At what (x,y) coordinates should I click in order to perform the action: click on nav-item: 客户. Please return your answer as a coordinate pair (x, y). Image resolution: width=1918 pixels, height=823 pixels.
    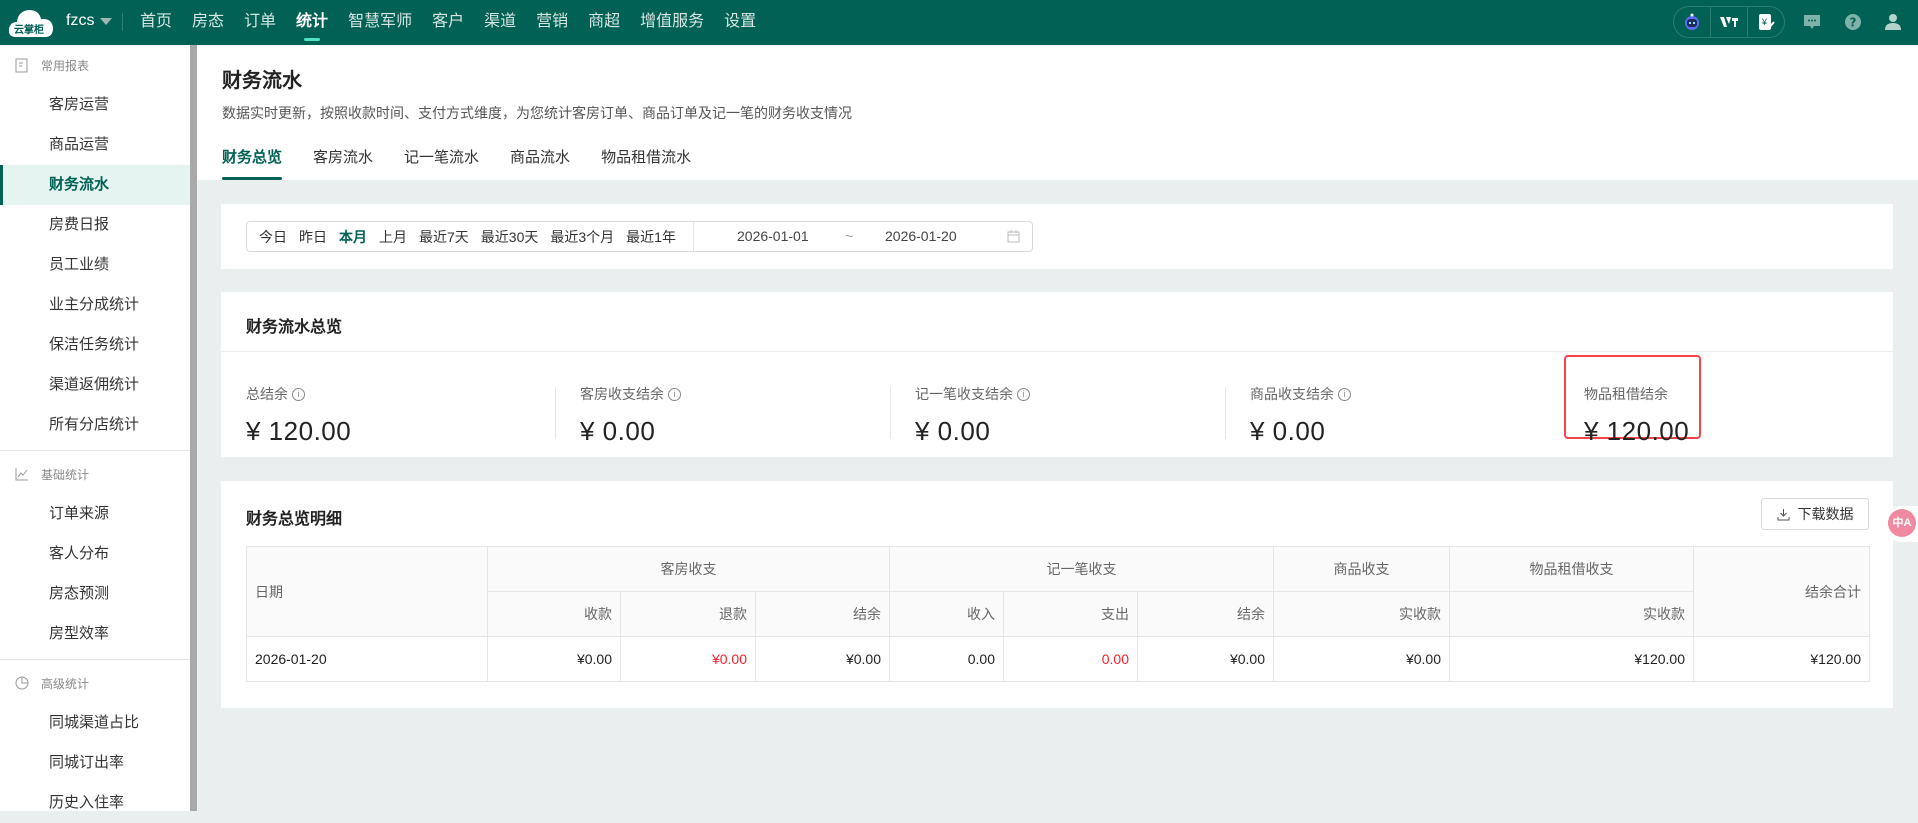
    Looking at the image, I should click on (448, 22).